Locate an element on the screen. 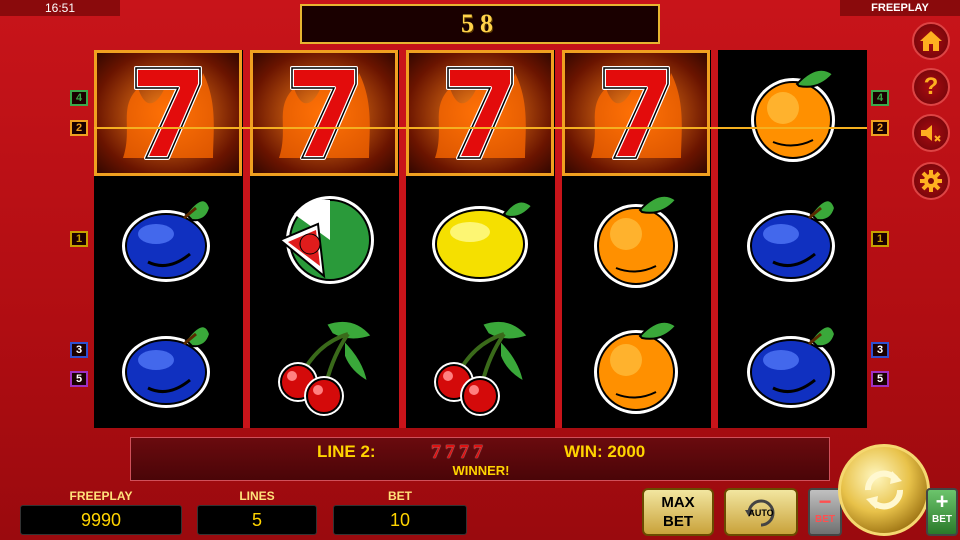  auto-label: AUTO is located at coordinates (761, 513).